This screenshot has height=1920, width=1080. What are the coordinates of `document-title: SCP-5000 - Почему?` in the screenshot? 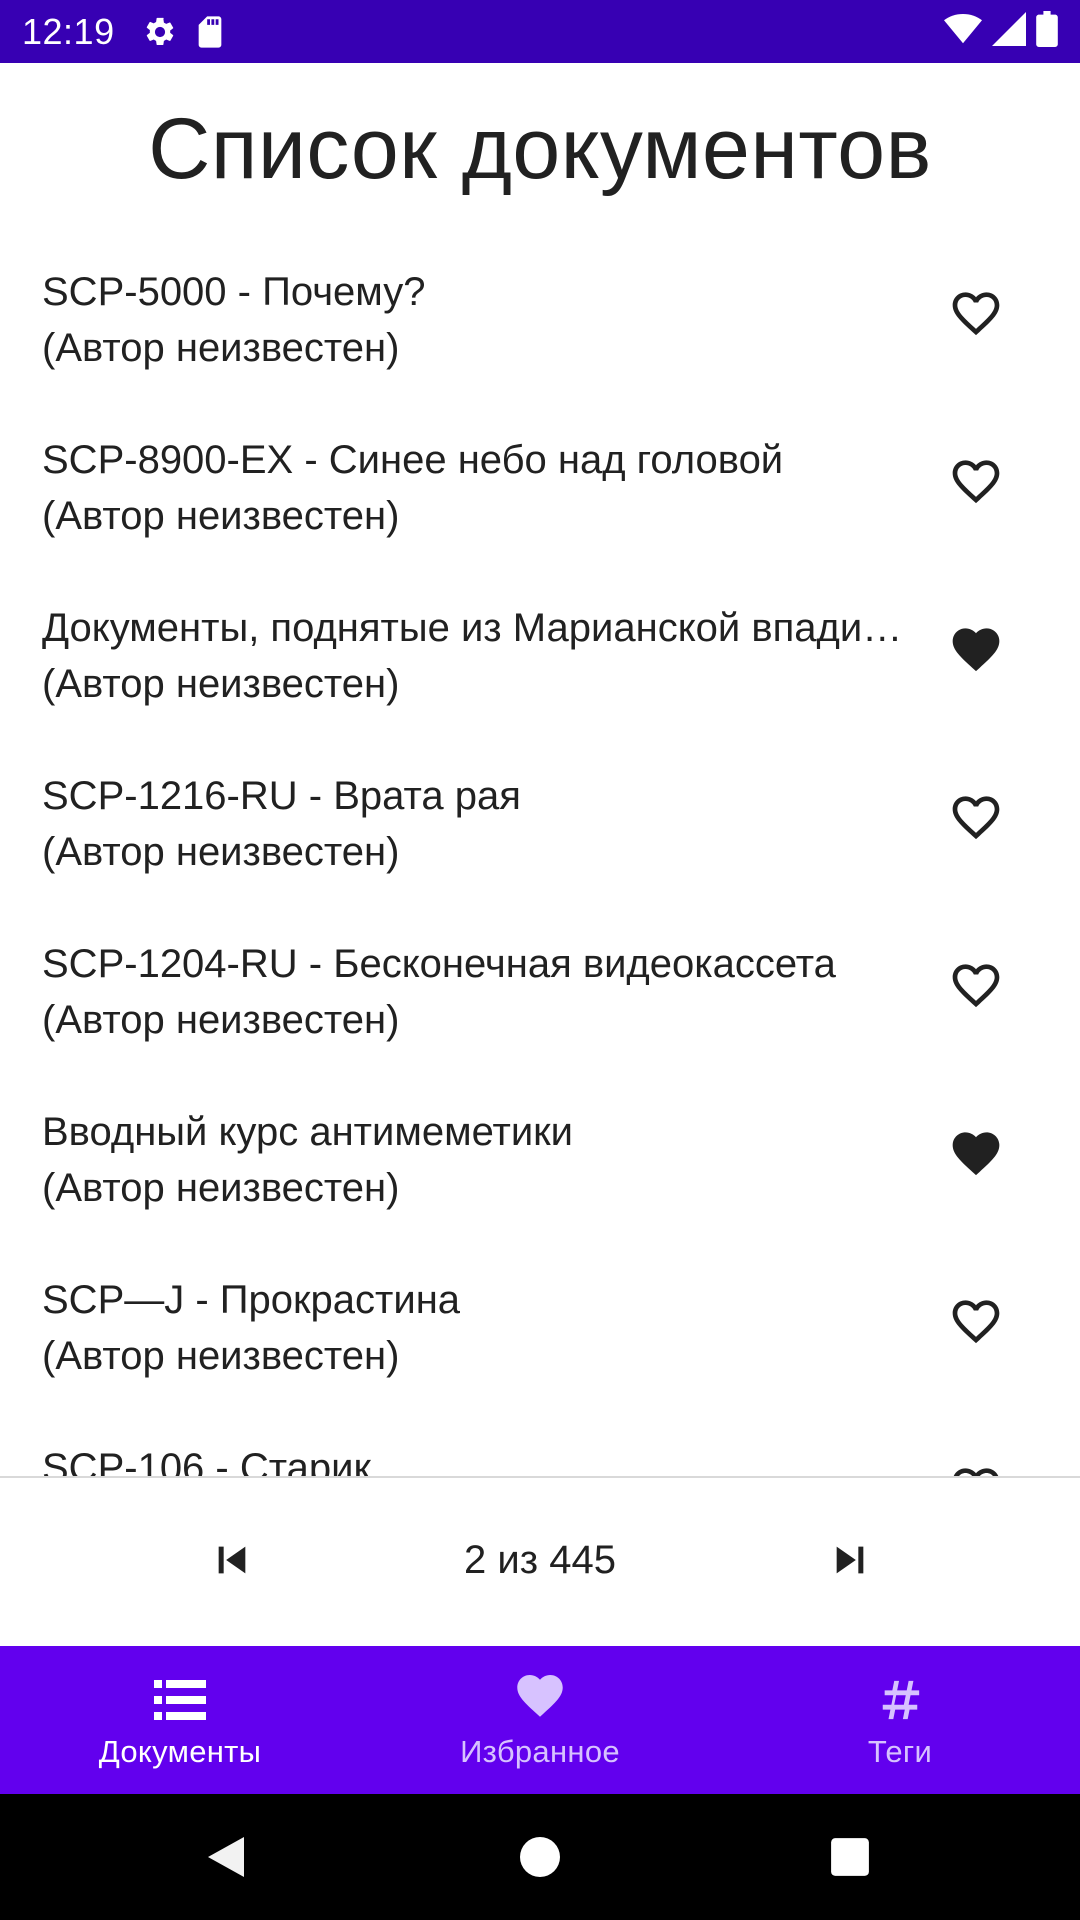 It's located at (234, 292).